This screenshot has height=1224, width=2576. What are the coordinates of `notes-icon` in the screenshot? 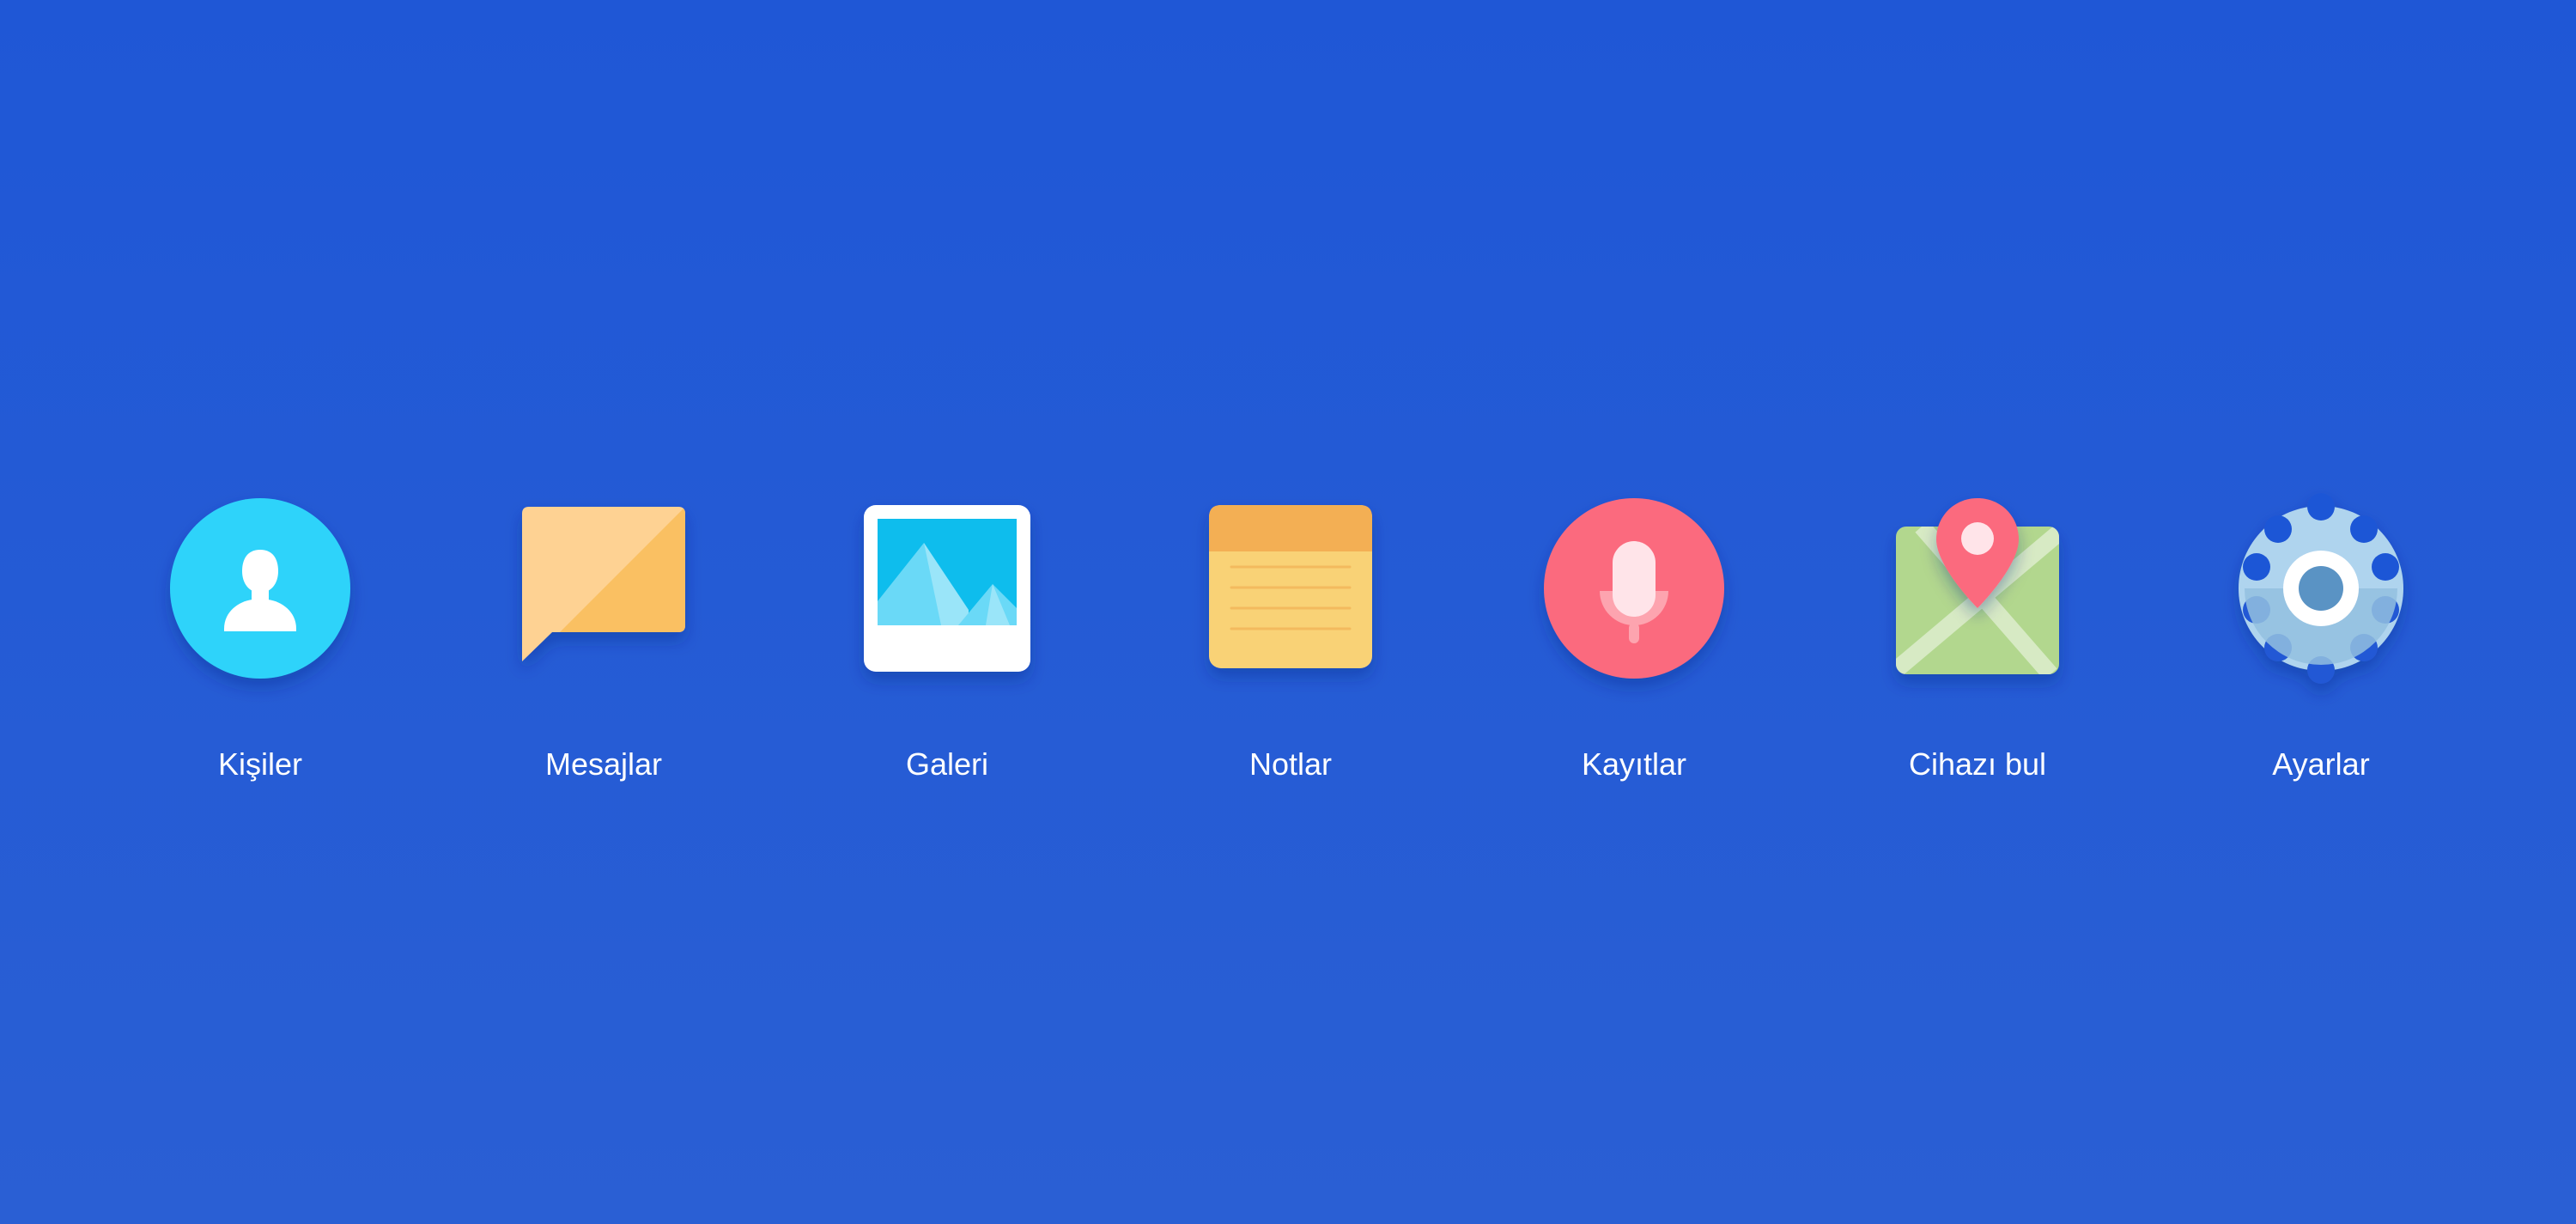 It's located at (1290, 586).